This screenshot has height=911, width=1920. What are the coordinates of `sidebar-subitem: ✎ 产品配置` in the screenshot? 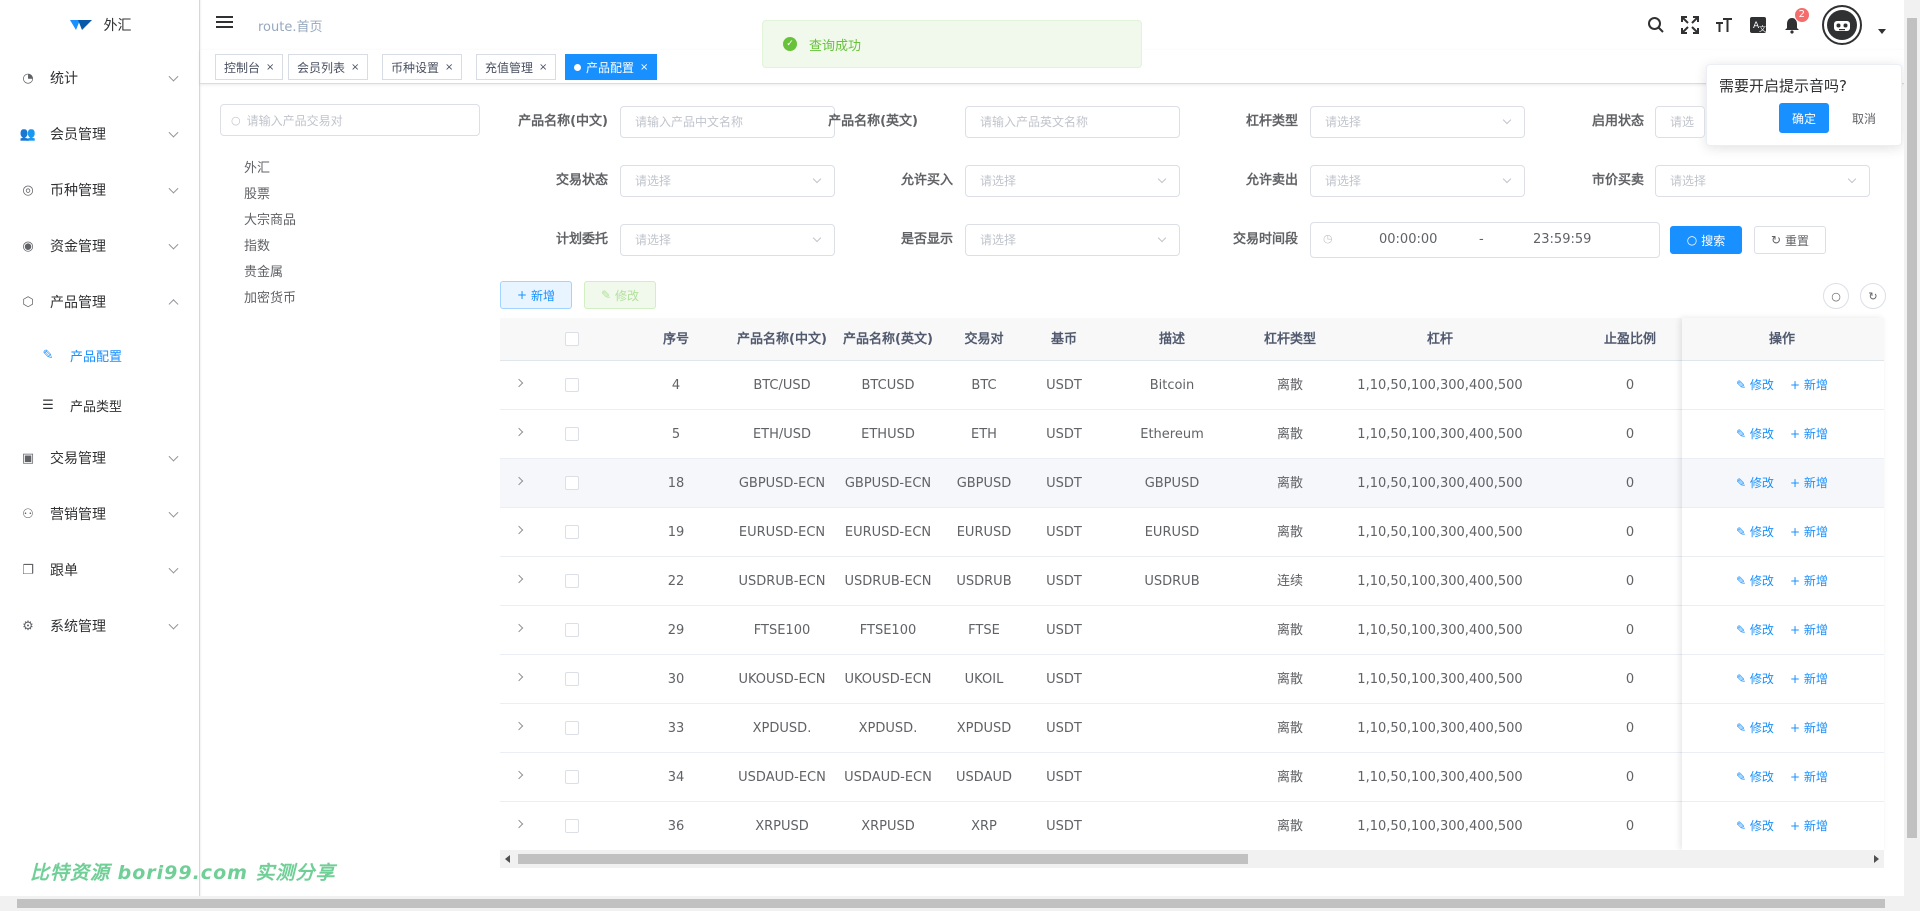 It's located at (99, 355).